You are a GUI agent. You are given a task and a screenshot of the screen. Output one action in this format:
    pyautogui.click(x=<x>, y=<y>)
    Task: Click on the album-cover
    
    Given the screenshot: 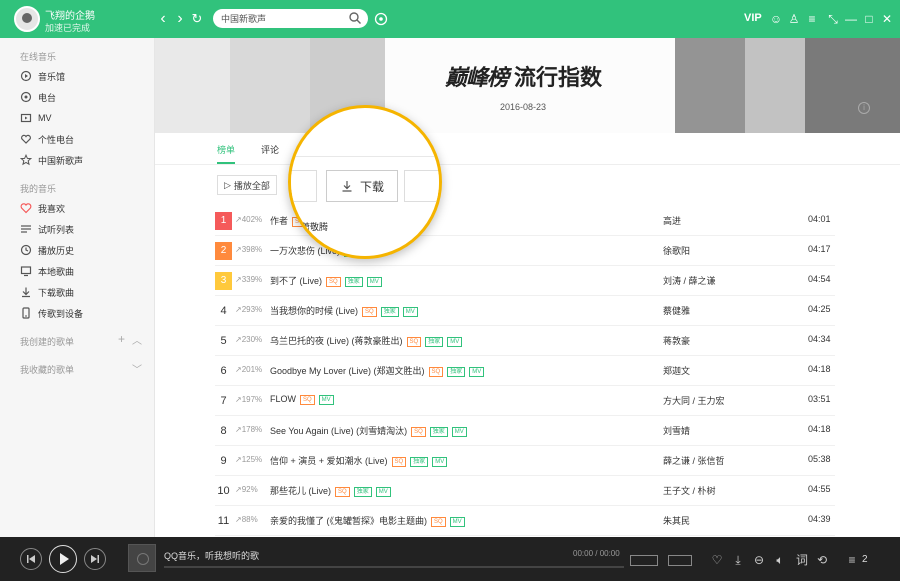 What is the action you would take?
    pyautogui.click(x=142, y=558)
    